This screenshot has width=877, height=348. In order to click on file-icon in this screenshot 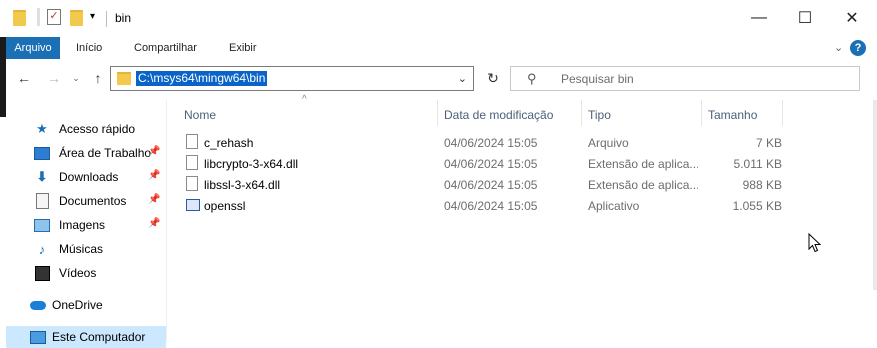, I will do `click(192, 141)`.